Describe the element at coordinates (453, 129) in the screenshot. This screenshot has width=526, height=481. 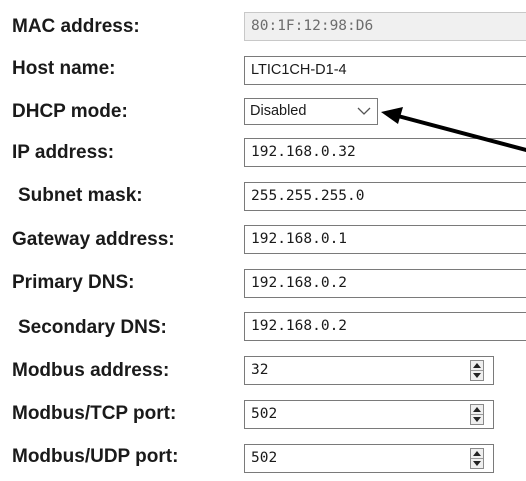
I see `arrow-annotation` at that location.